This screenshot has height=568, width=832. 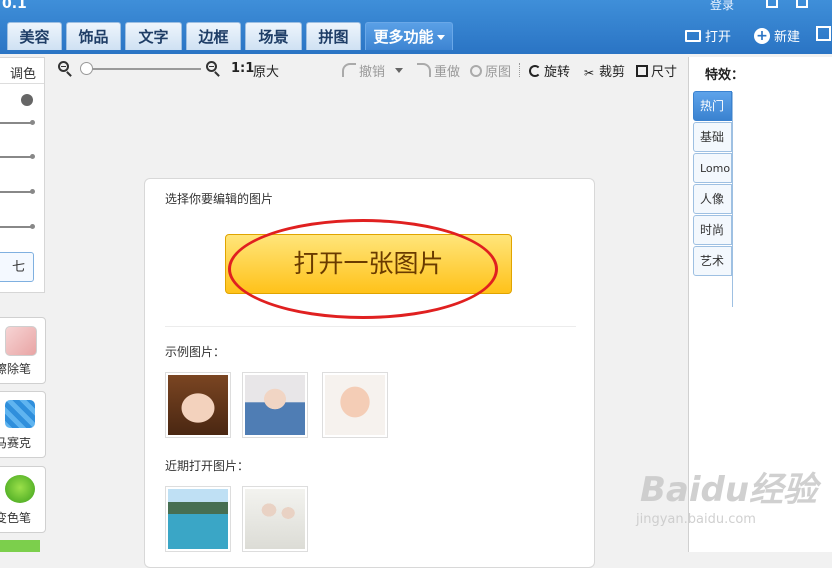 What do you see at coordinates (273, 36) in the screenshot?
I see `tab-scenes: 场景` at bounding box center [273, 36].